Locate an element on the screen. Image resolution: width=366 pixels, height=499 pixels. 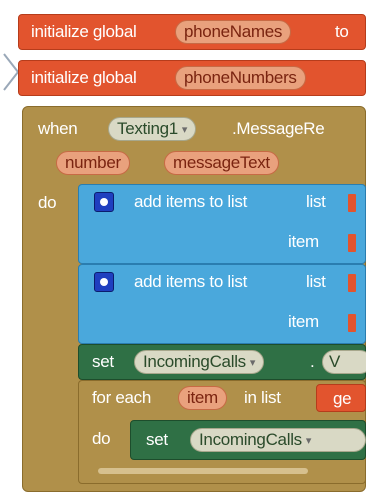
event-name: .MessageRe is located at coordinates (278, 128).